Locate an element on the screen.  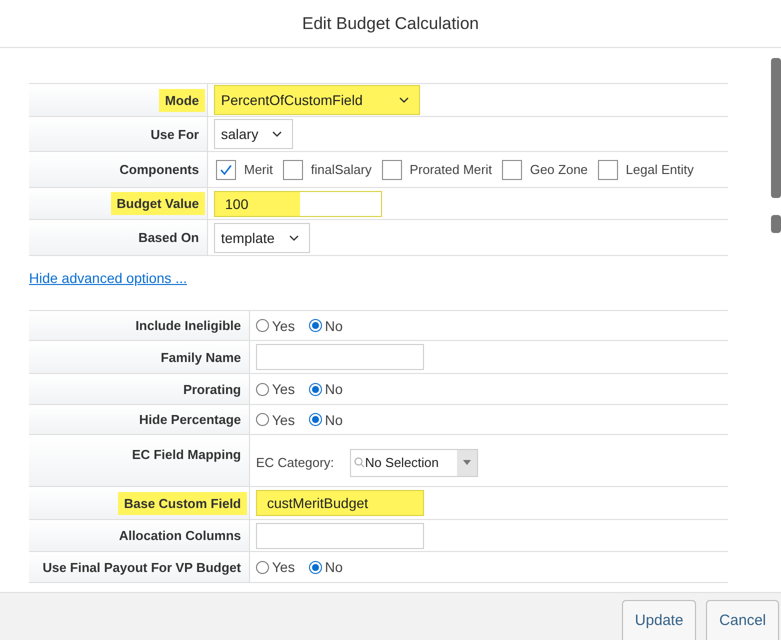
field-label: Mode is located at coordinates (182, 100).